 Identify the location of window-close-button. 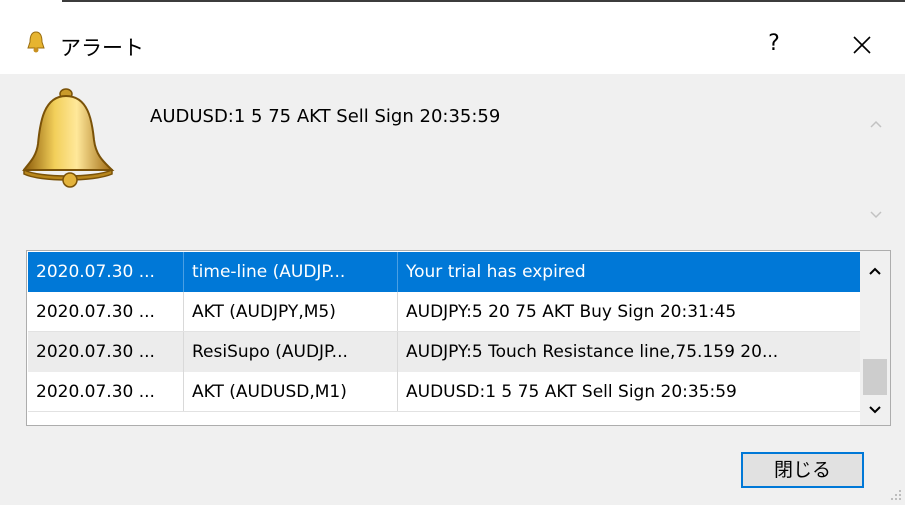
(862, 44).